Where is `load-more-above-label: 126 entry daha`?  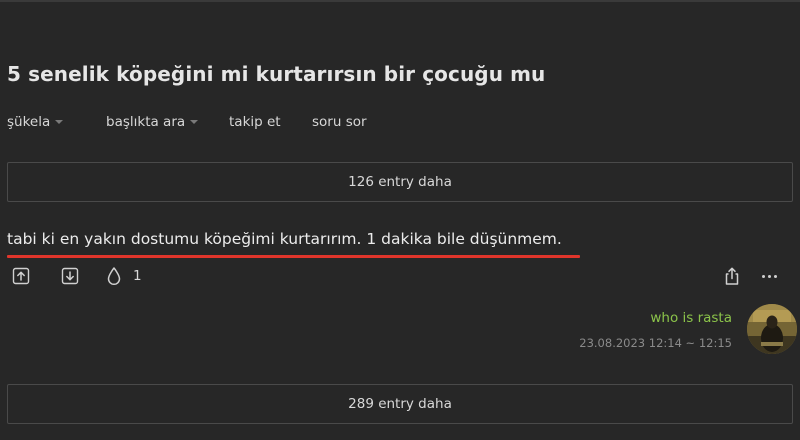 load-more-above-label: 126 entry daha is located at coordinates (400, 182).